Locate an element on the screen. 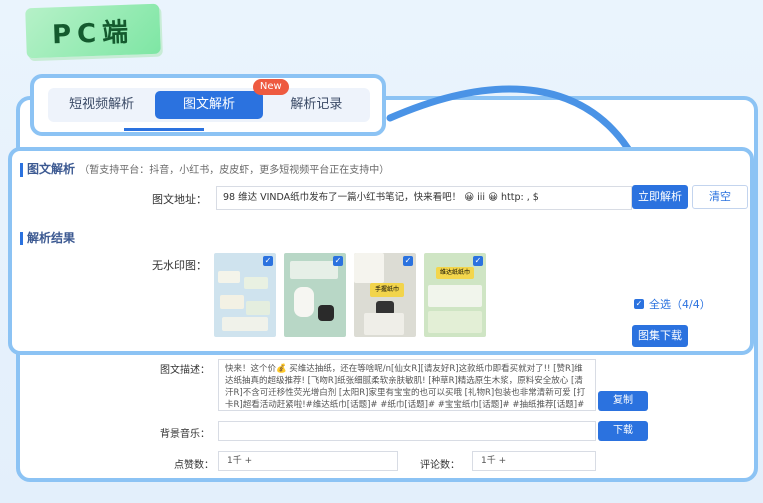 This screenshot has height=503, width=763. thumbnail-1-check-icon: ✓ is located at coordinates (268, 261).